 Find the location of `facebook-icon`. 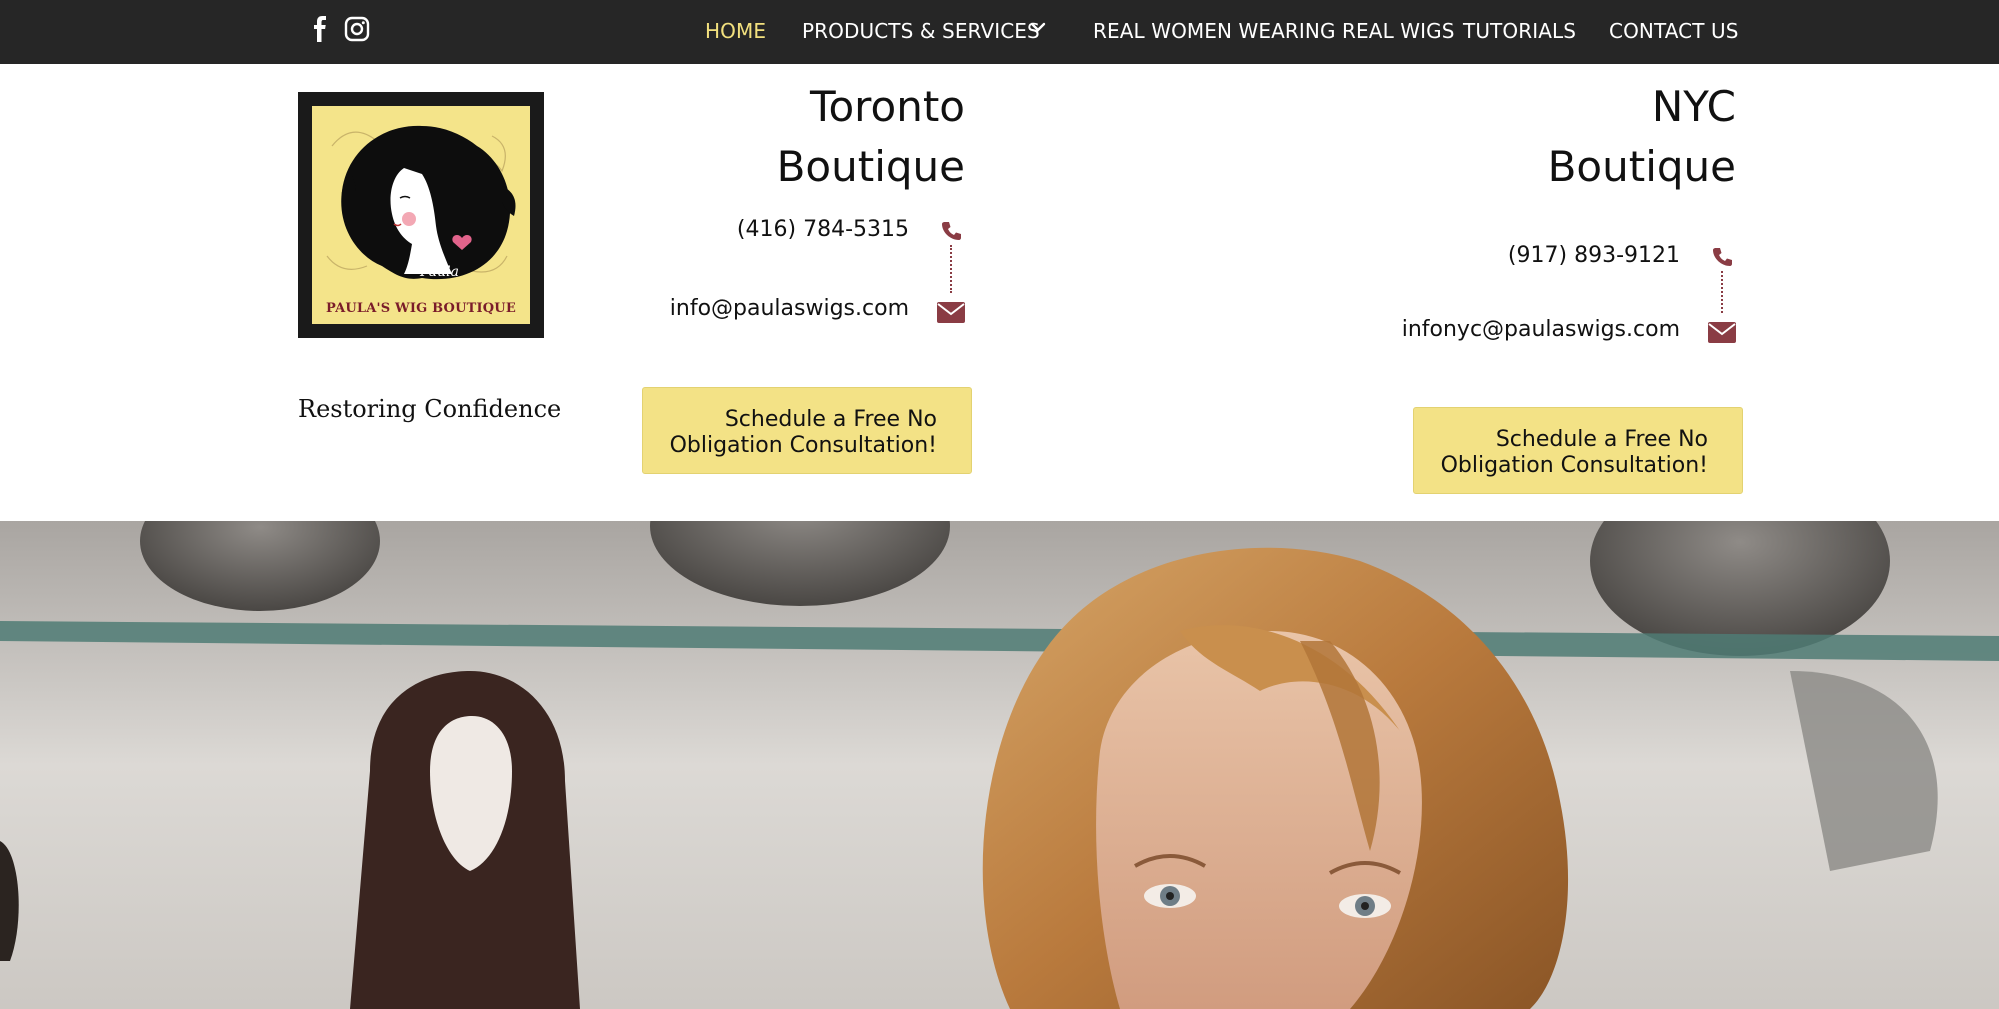

facebook-icon is located at coordinates (320, 29).